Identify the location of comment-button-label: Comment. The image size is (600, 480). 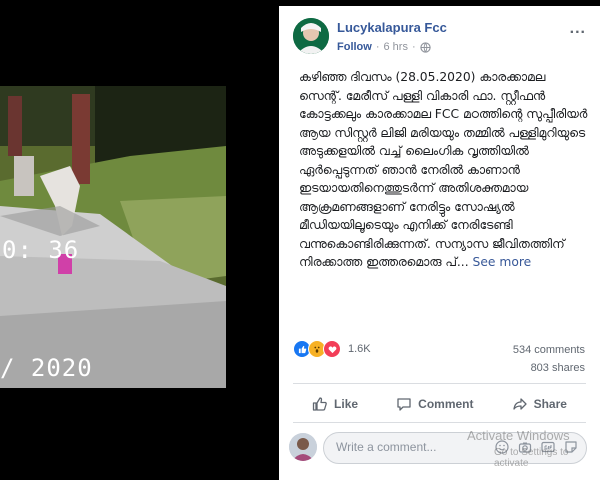
(446, 404).